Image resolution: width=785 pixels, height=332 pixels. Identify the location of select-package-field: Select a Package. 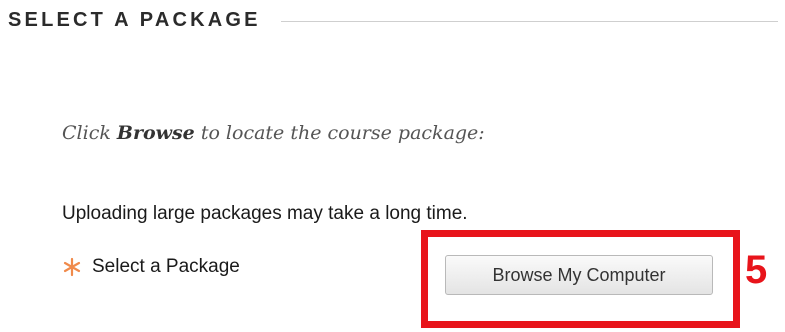
(151, 267).